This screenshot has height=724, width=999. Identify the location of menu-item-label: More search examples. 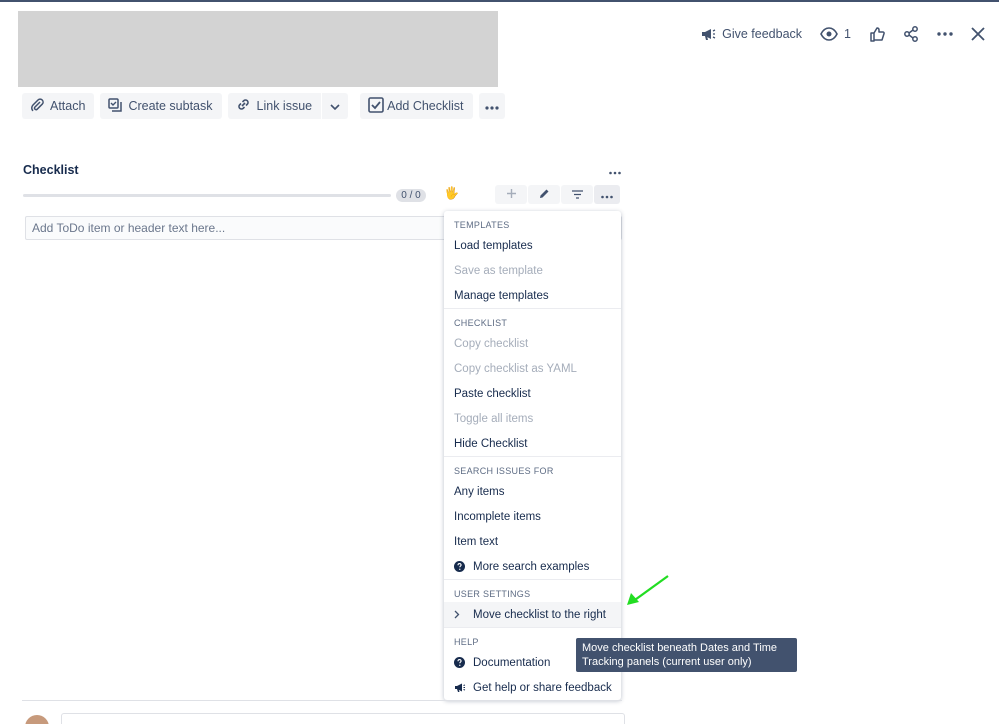
(531, 566).